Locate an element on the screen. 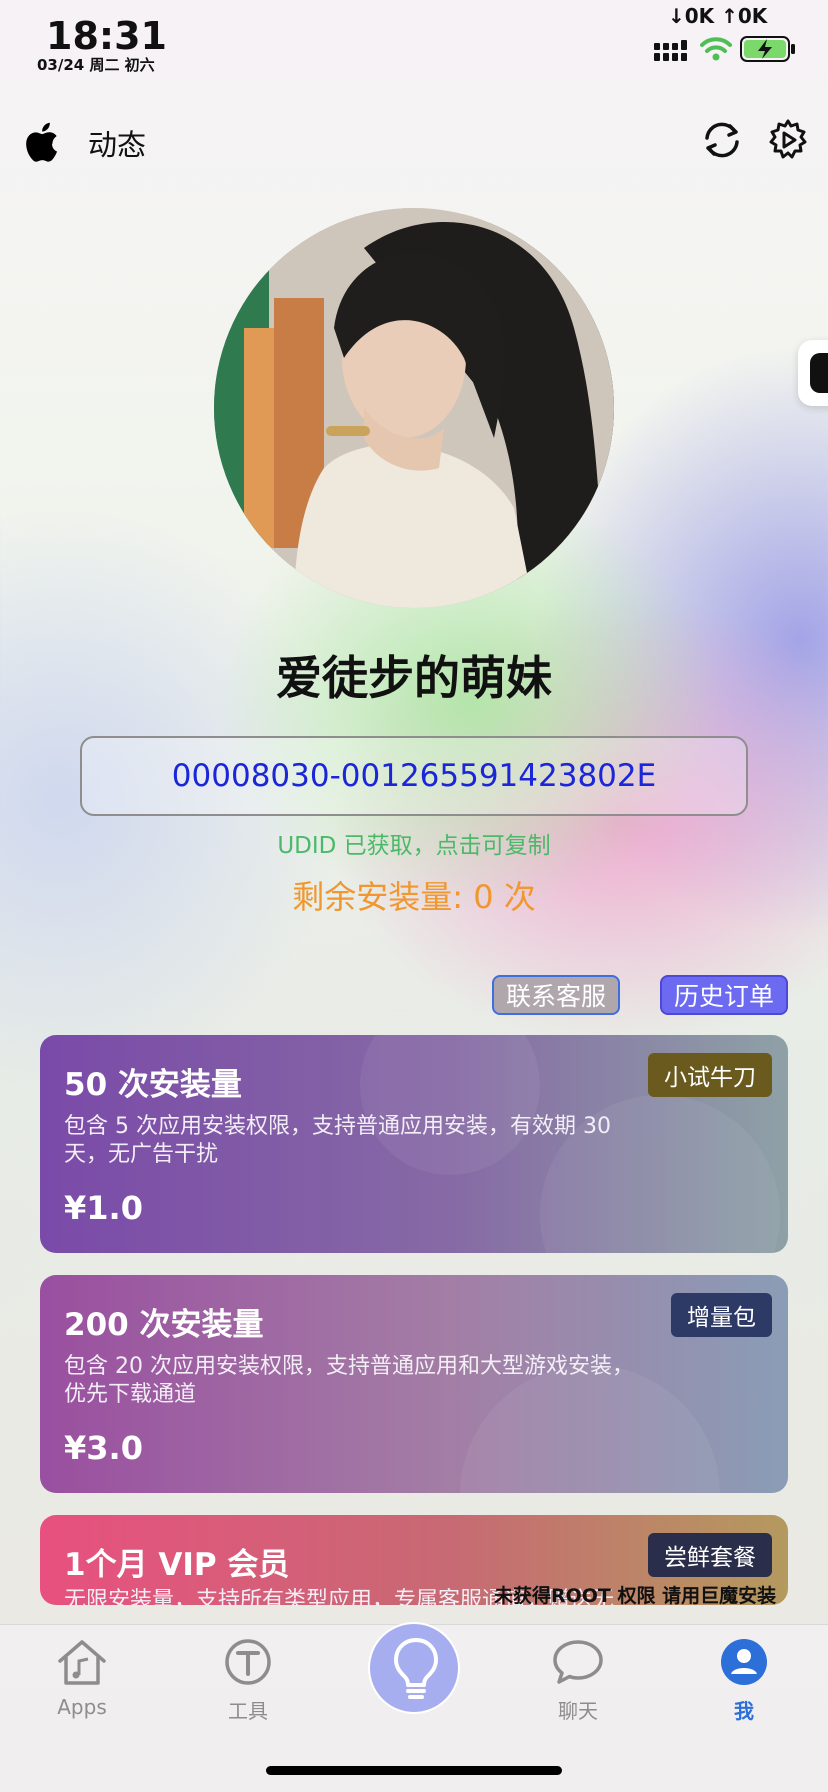  root-notice: 未获得ROOT 权限 请用巨魔安装 is located at coordinates (635, 1596).